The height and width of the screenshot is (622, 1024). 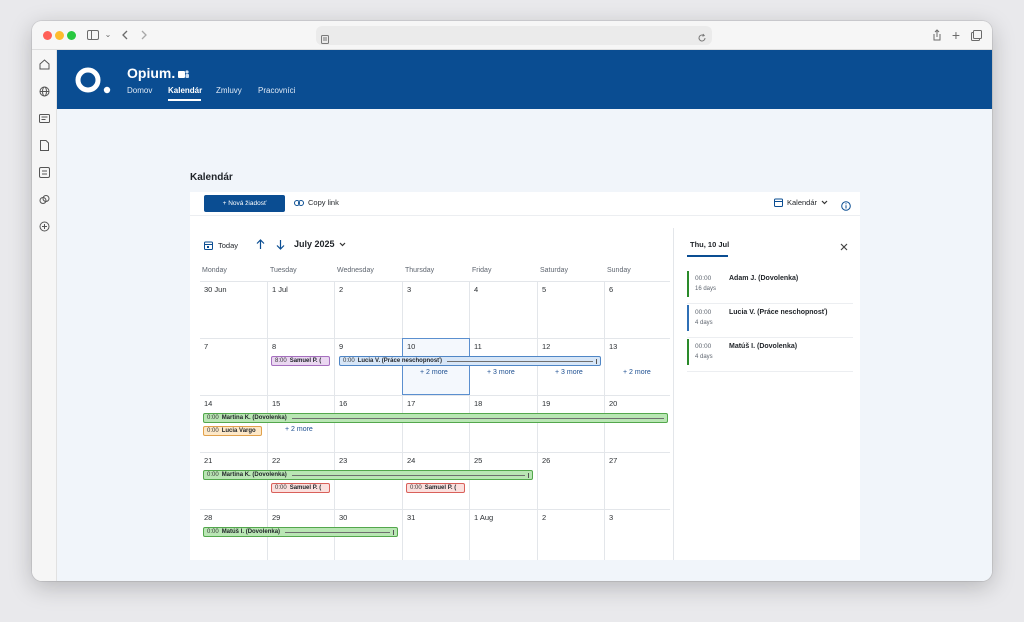 What do you see at coordinates (44, 199) in the screenshot?
I see `link-icon` at bounding box center [44, 199].